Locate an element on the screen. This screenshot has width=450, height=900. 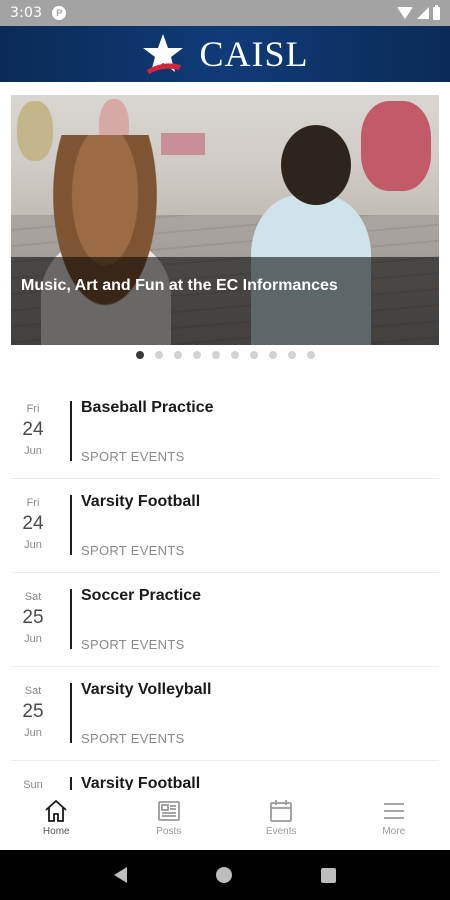
nav-more-label: More is located at coordinates (394, 831).